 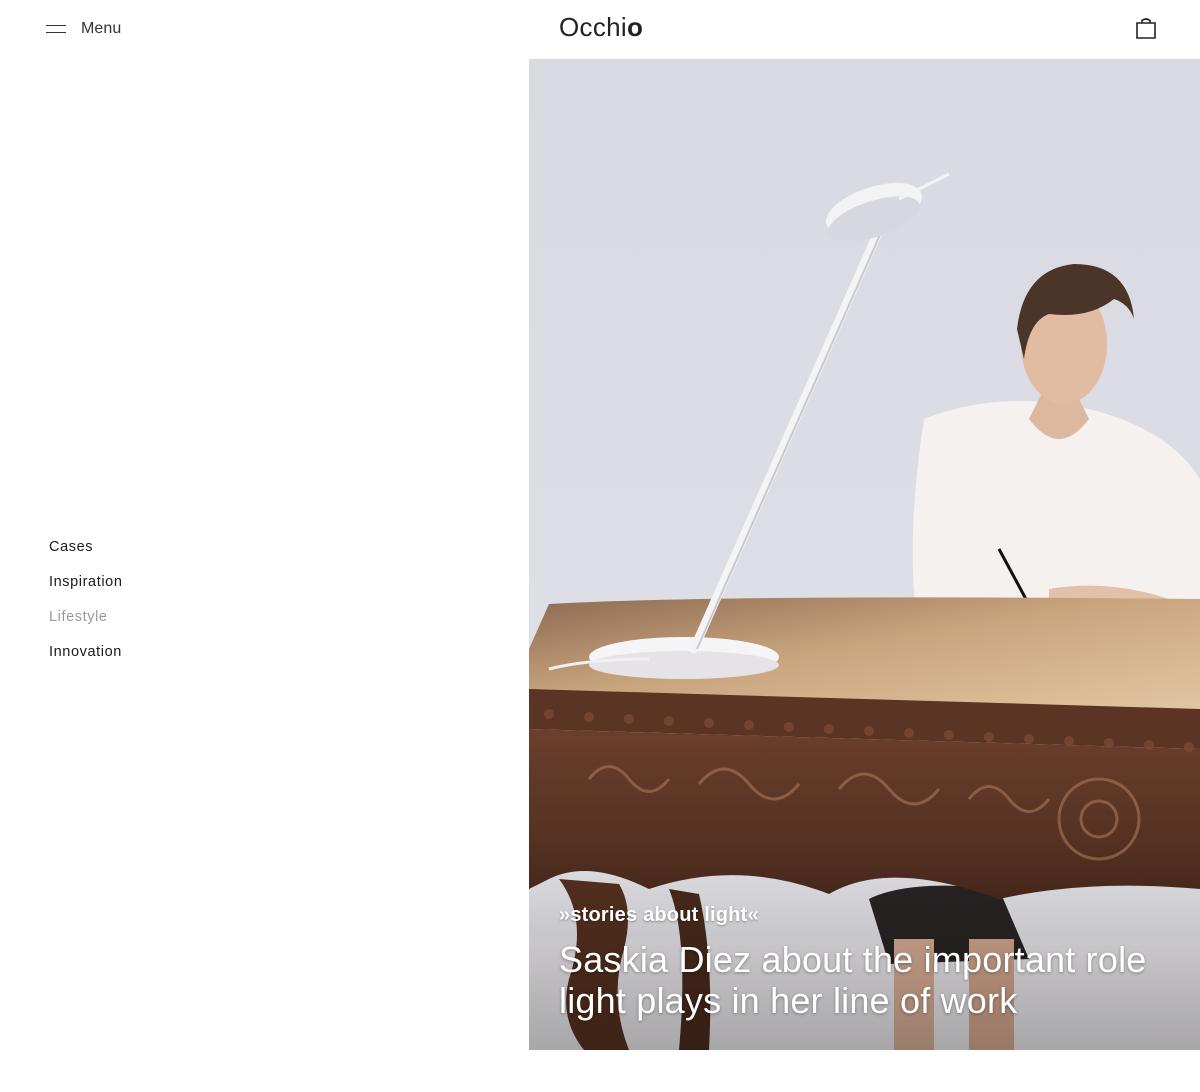 I want to click on menu-button: Menu, so click(x=83, y=29).